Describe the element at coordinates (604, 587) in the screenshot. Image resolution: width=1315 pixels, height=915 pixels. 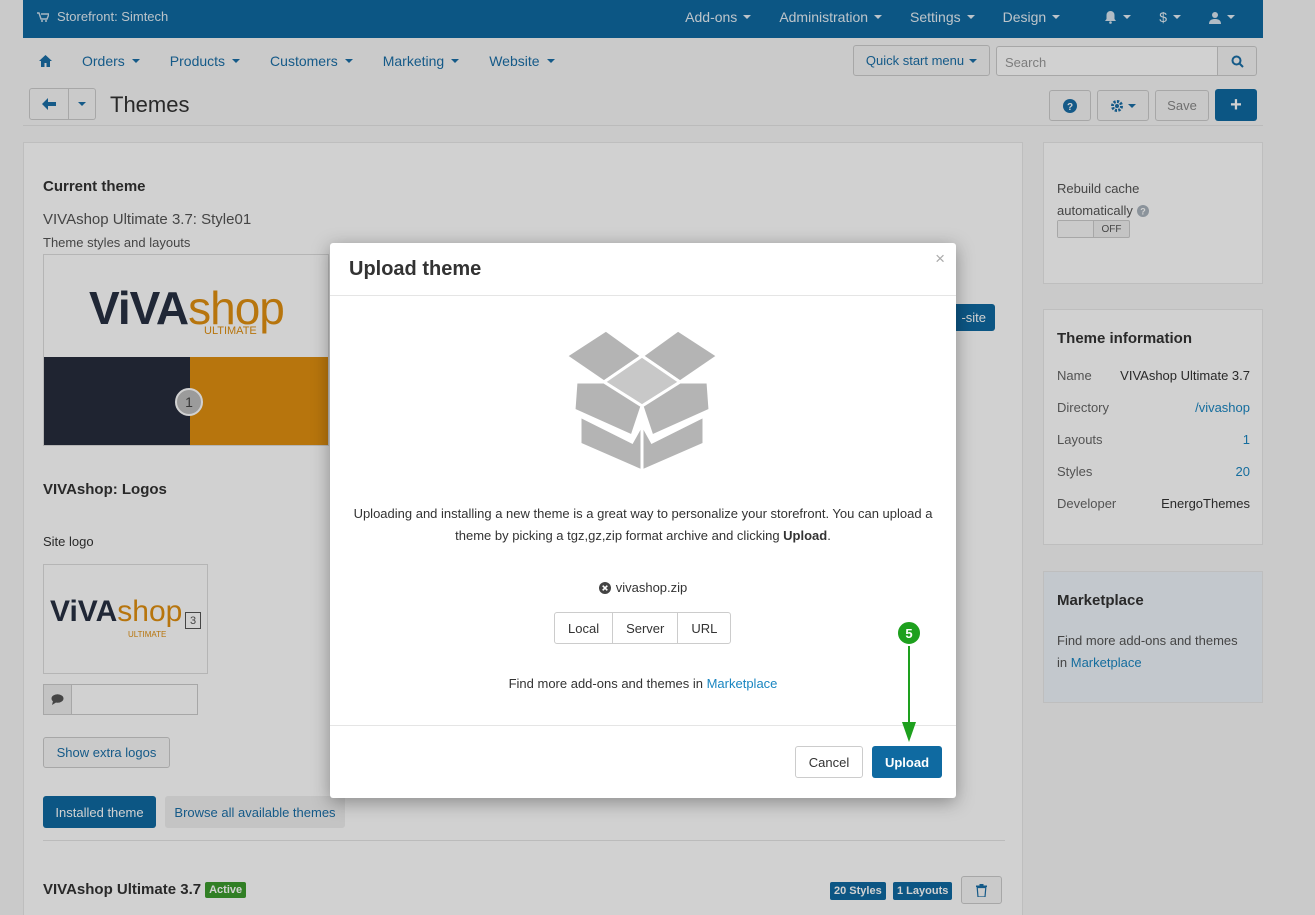
I see `remove-file-icon` at that location.